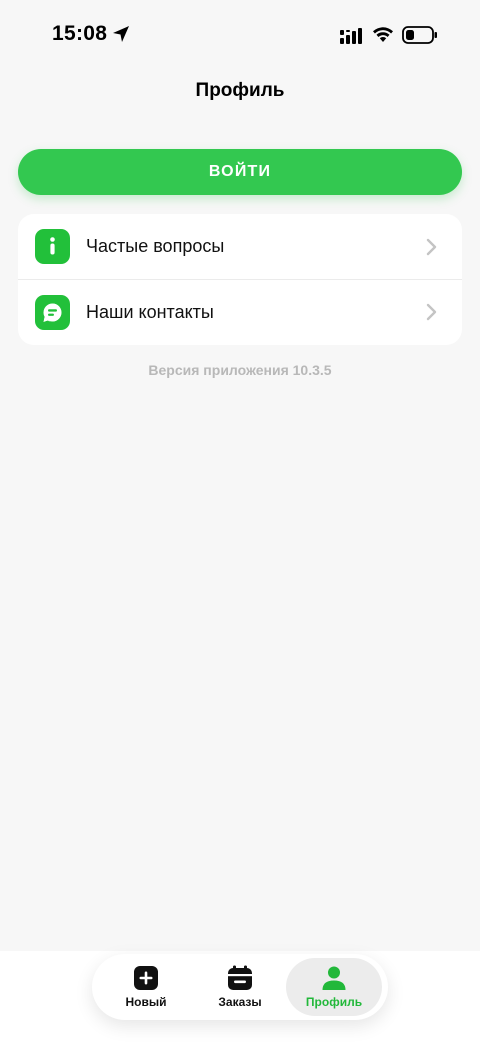 Image resolution: width=480 pixels, height=1043 pixels. I want to click on info-icon, so click(52, 246).